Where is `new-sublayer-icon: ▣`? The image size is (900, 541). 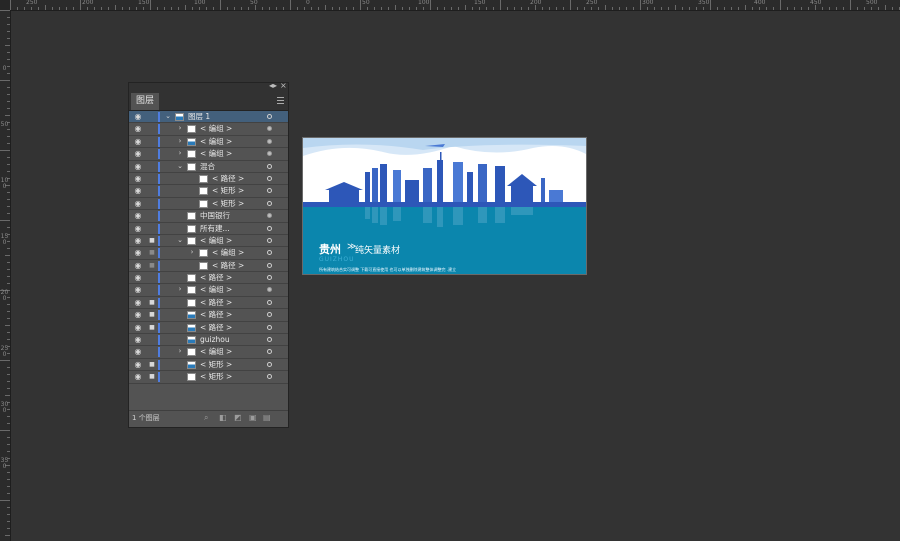
new-sublayer-icon: ▣ is located at coordinates (253, 417).